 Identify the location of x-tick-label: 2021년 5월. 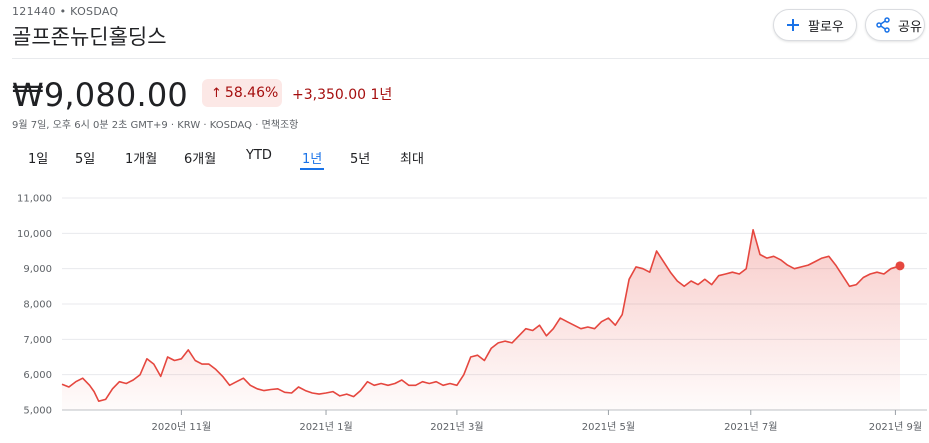
(608, 427).